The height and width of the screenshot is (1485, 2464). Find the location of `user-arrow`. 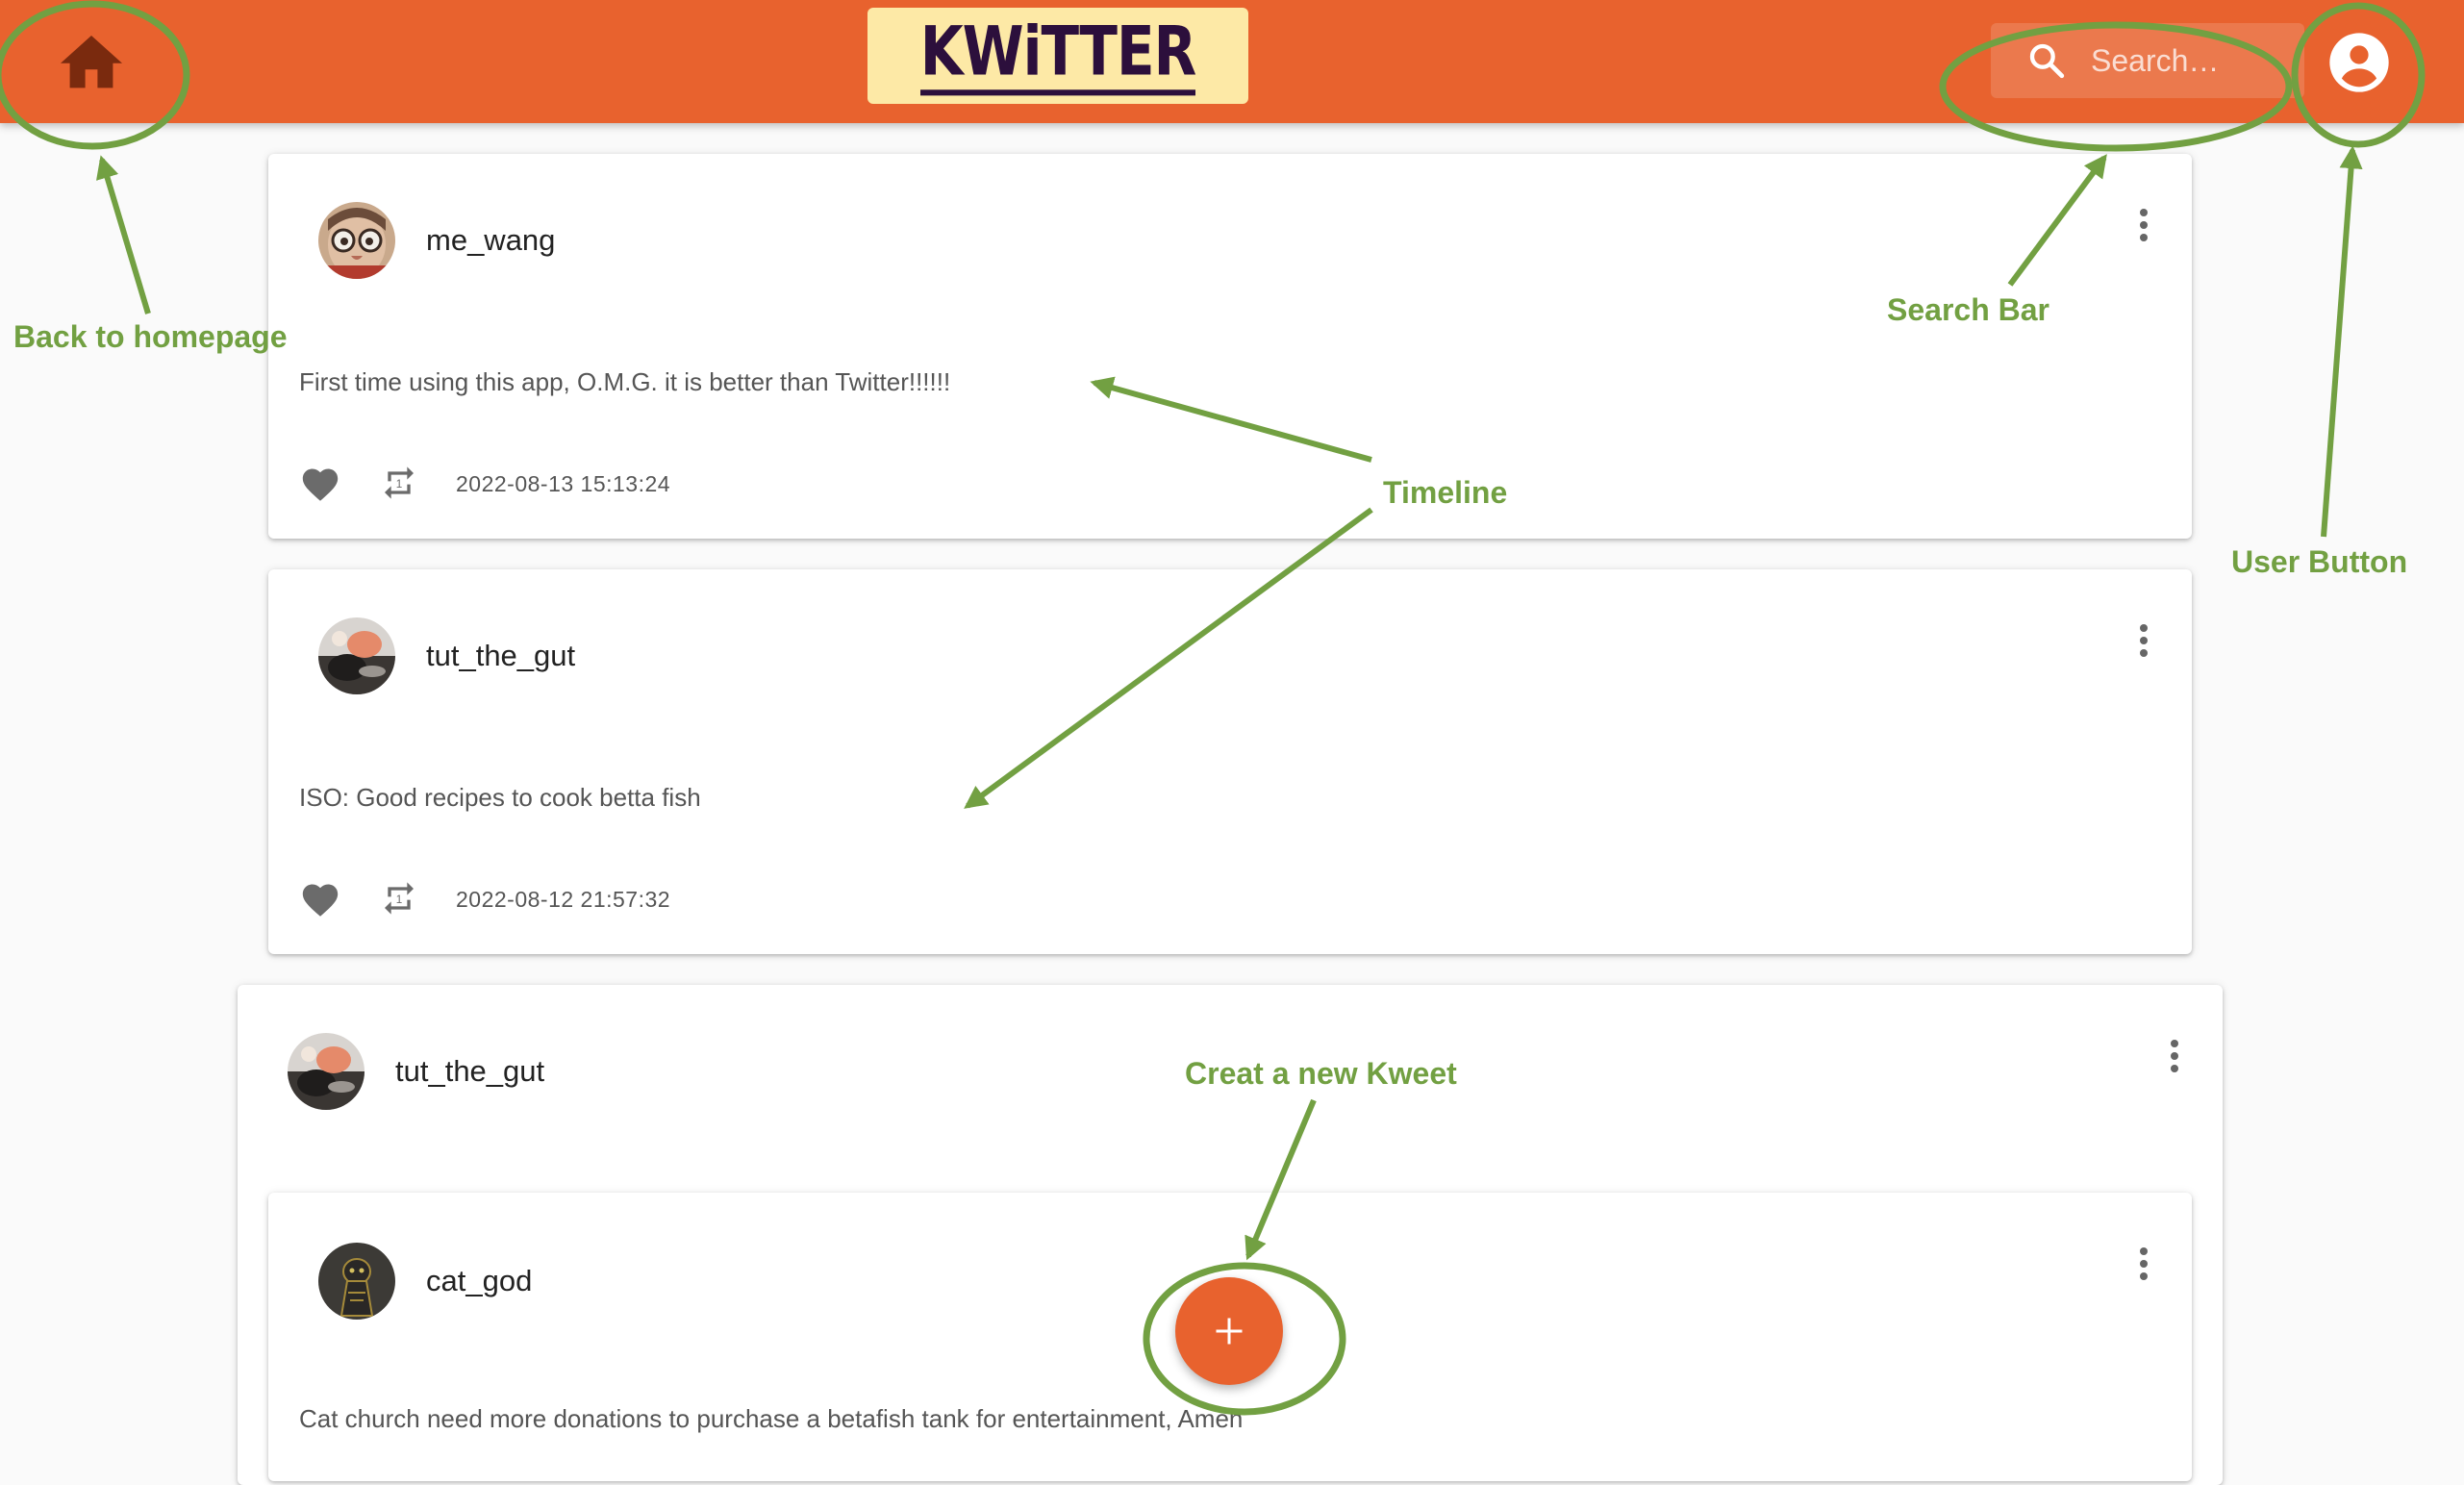

user-arrow is located at coordinates (2342, 342).